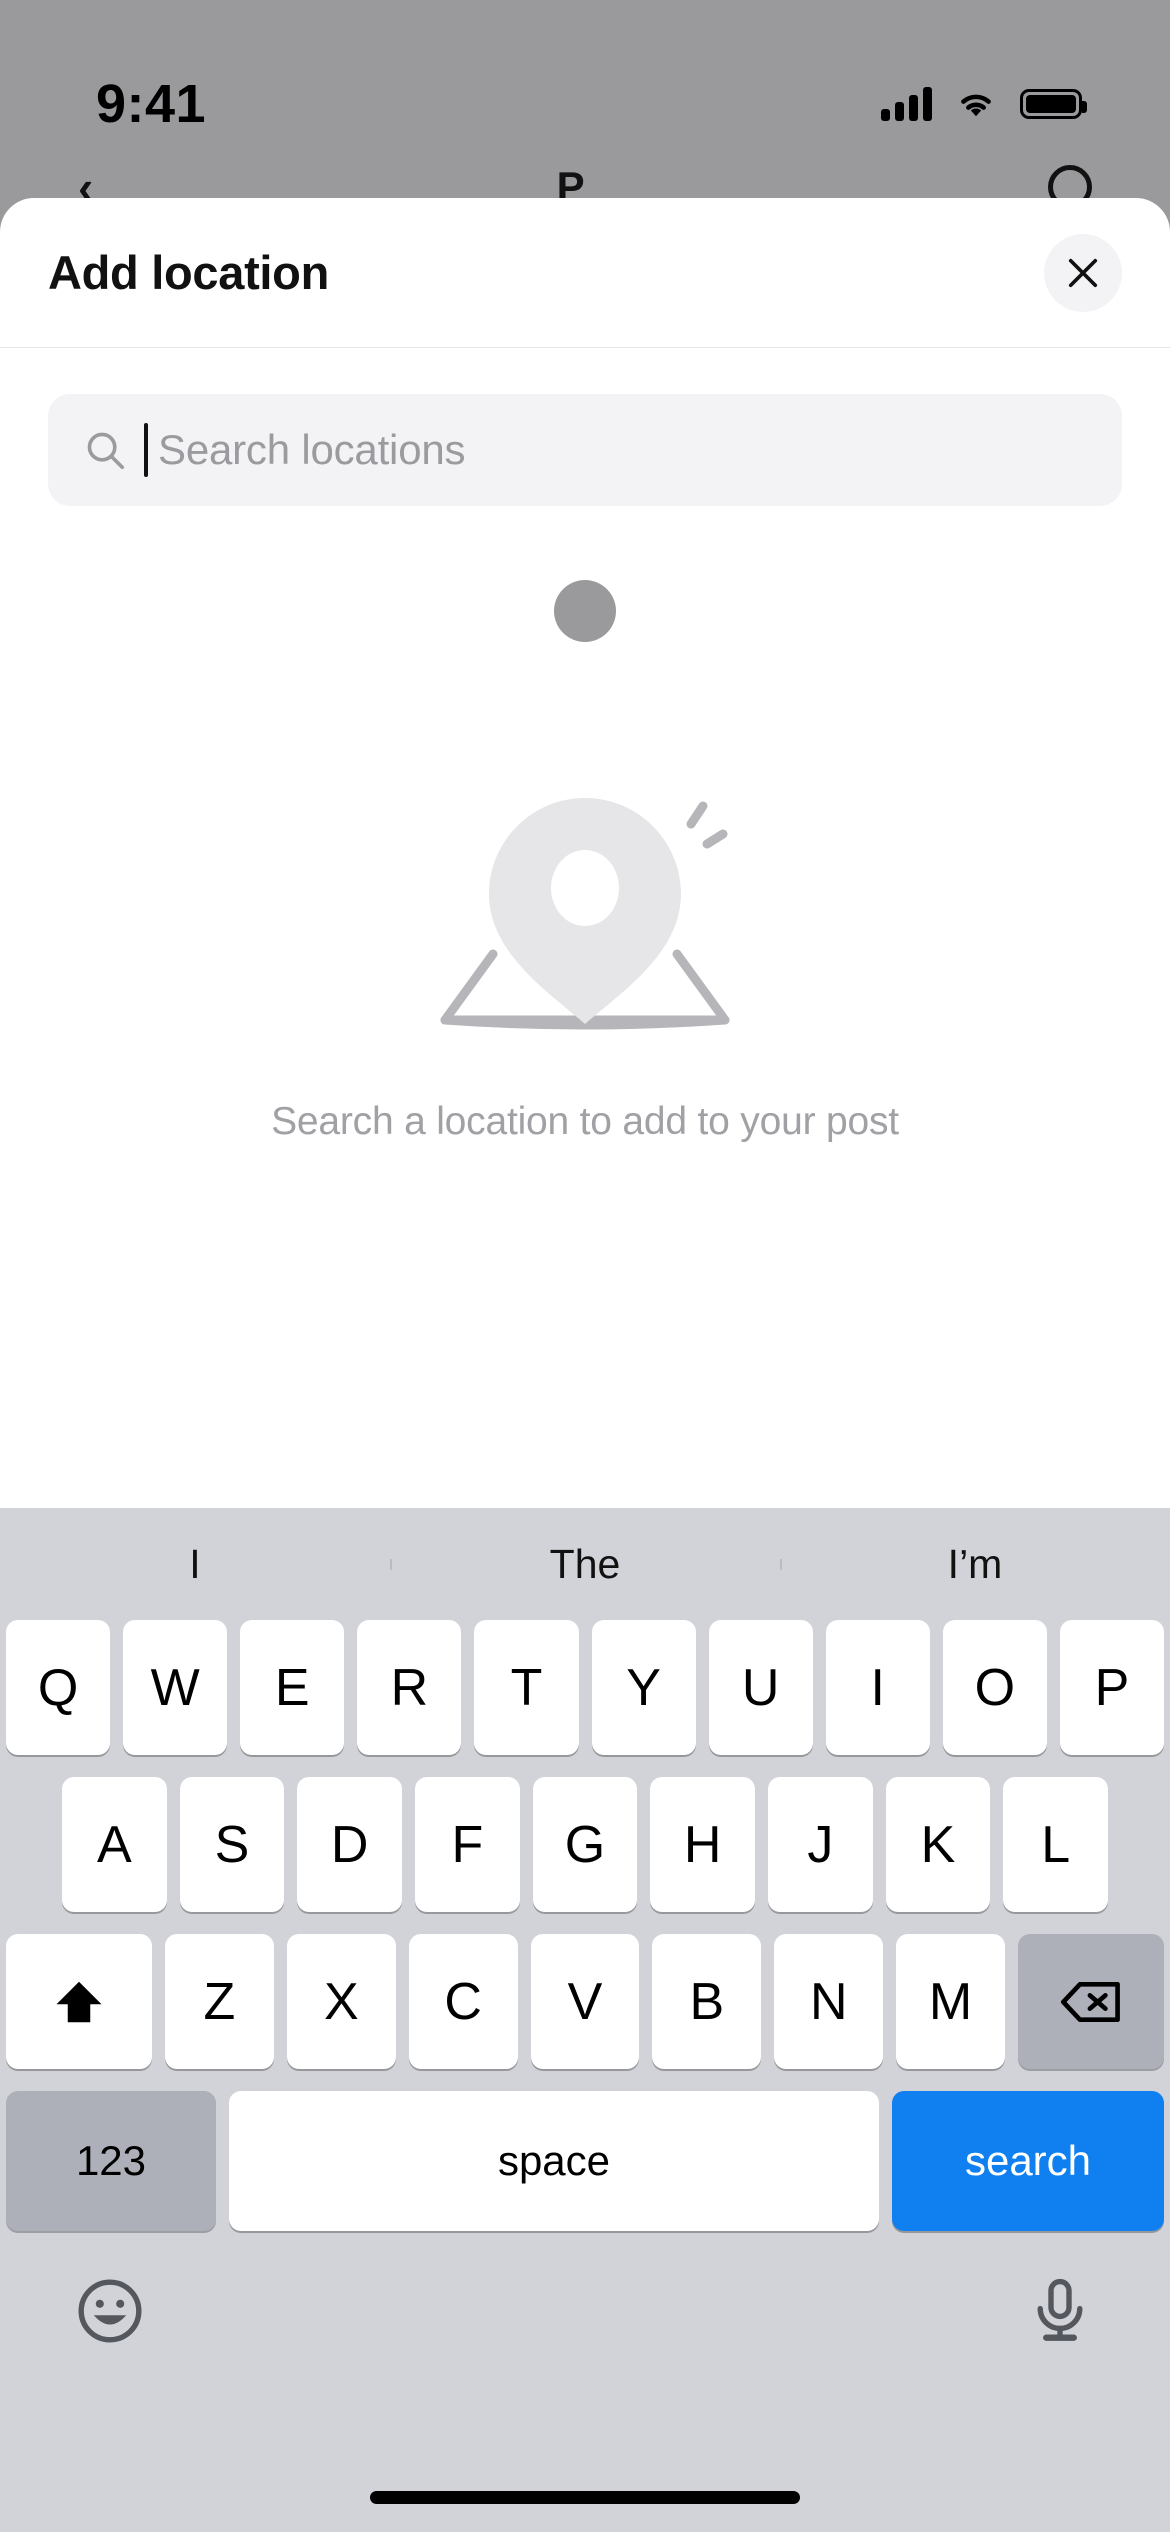 This screenshot has height=2532, width=1170. What do you see at coordinates (585, 1687) in the screenshot?
I see `keyboard-row-1: Q W E R T Y U I O P` at bounding box center [585, 1687].